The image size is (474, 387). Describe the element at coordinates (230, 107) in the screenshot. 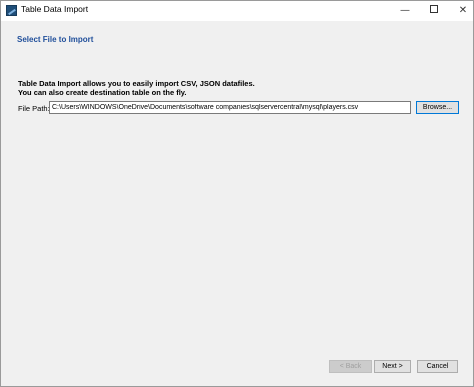

I see `file-path-input` at that location.